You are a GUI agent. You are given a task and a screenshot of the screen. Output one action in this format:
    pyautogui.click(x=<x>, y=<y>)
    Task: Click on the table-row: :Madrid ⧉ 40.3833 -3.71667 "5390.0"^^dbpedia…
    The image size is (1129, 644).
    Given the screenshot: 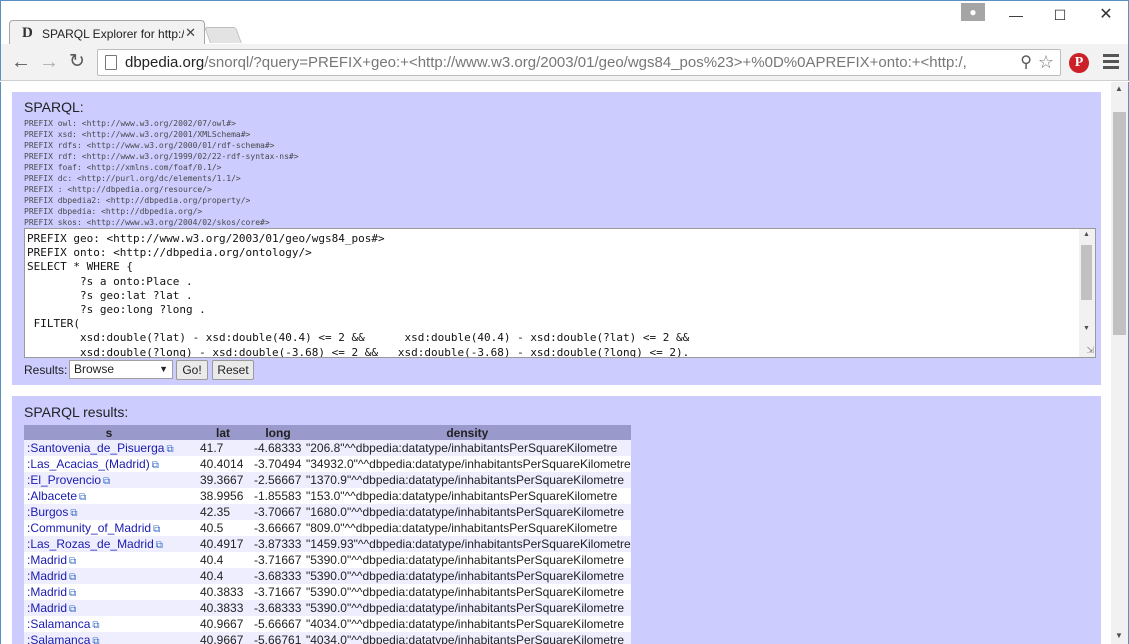 What is the action you would take?
    pyautogui.click(x=327, y=592)
    